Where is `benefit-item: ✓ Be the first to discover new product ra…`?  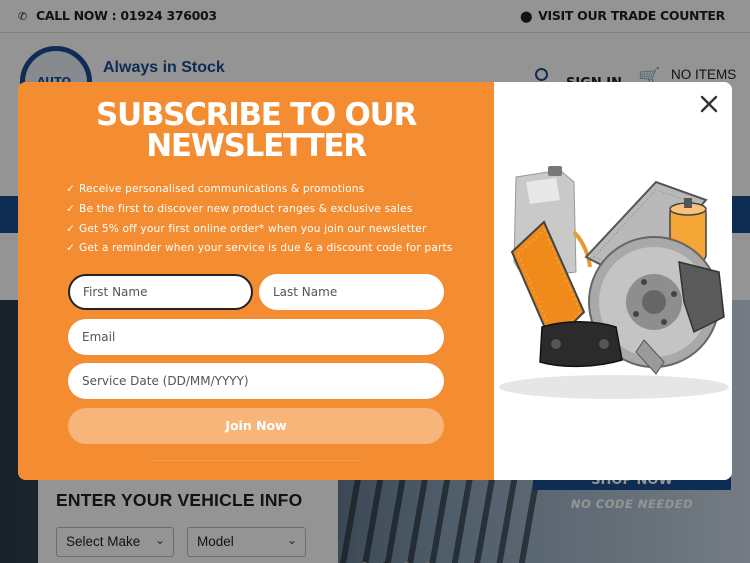 benefit-item: ✓ Be the first to discover new product ra… is located at coordinates (239, 208).